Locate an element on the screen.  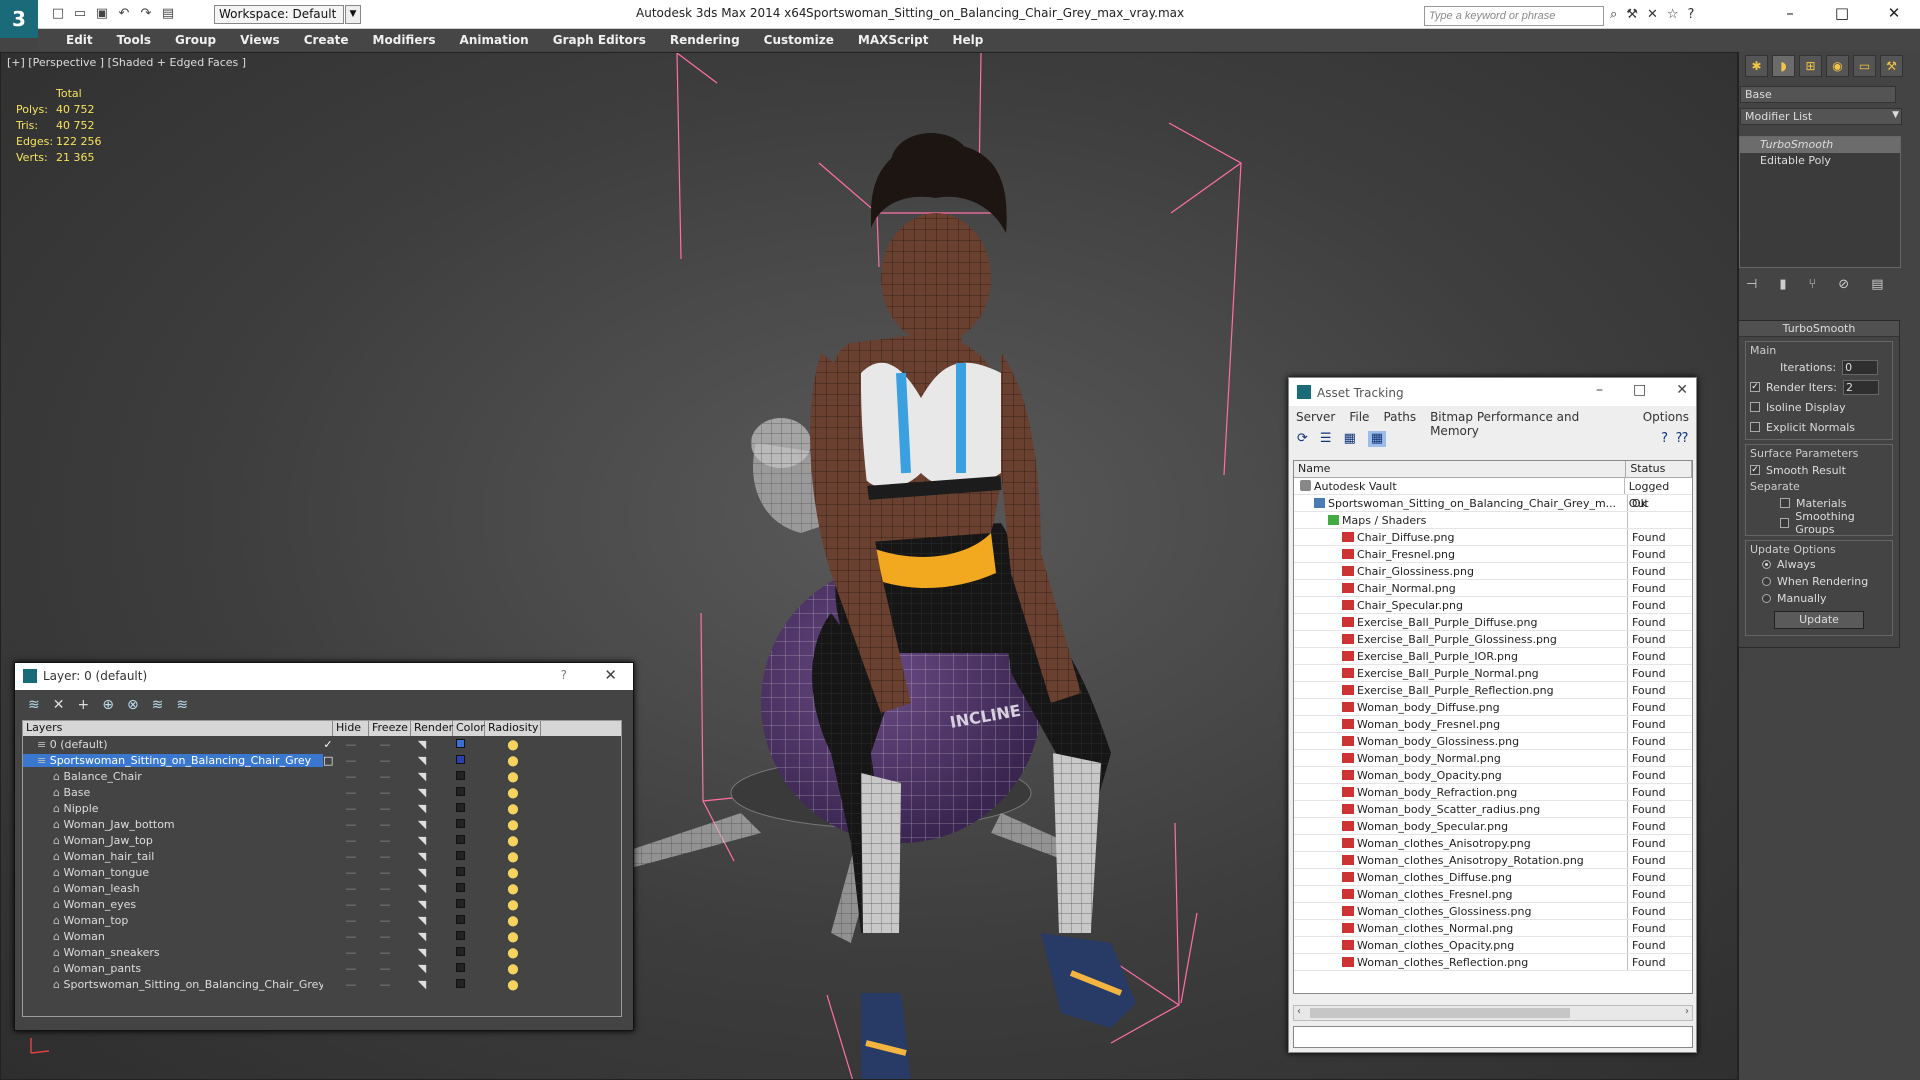
render-iters-checkbox: ✓ is located at coordinates (1755, 387).